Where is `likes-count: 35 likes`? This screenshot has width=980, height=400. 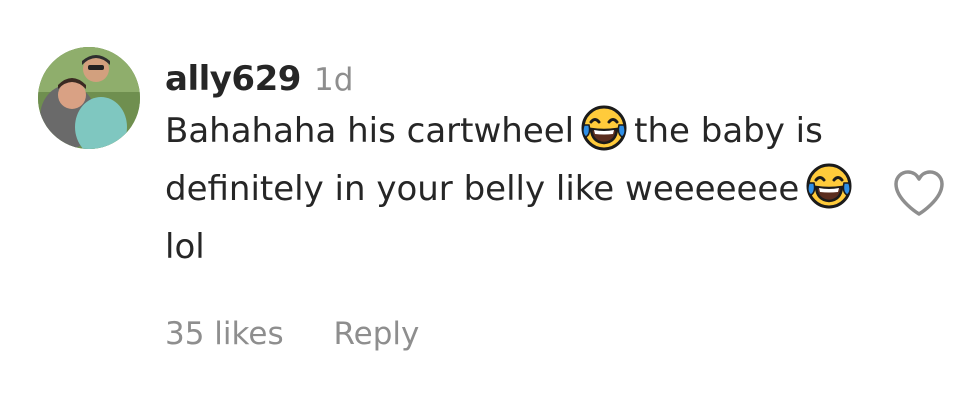 likes-count: 35 likes is located at coordinates (224, 334).